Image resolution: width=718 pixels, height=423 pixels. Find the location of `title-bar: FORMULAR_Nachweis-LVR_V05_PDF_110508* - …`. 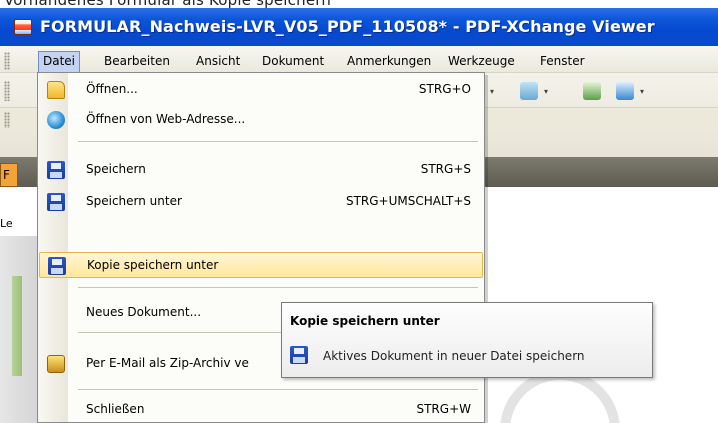

title-bar: FORMULAR_Nachweis-LVR_V05_PDF_110508* - … is located at coordinates (359, 27).